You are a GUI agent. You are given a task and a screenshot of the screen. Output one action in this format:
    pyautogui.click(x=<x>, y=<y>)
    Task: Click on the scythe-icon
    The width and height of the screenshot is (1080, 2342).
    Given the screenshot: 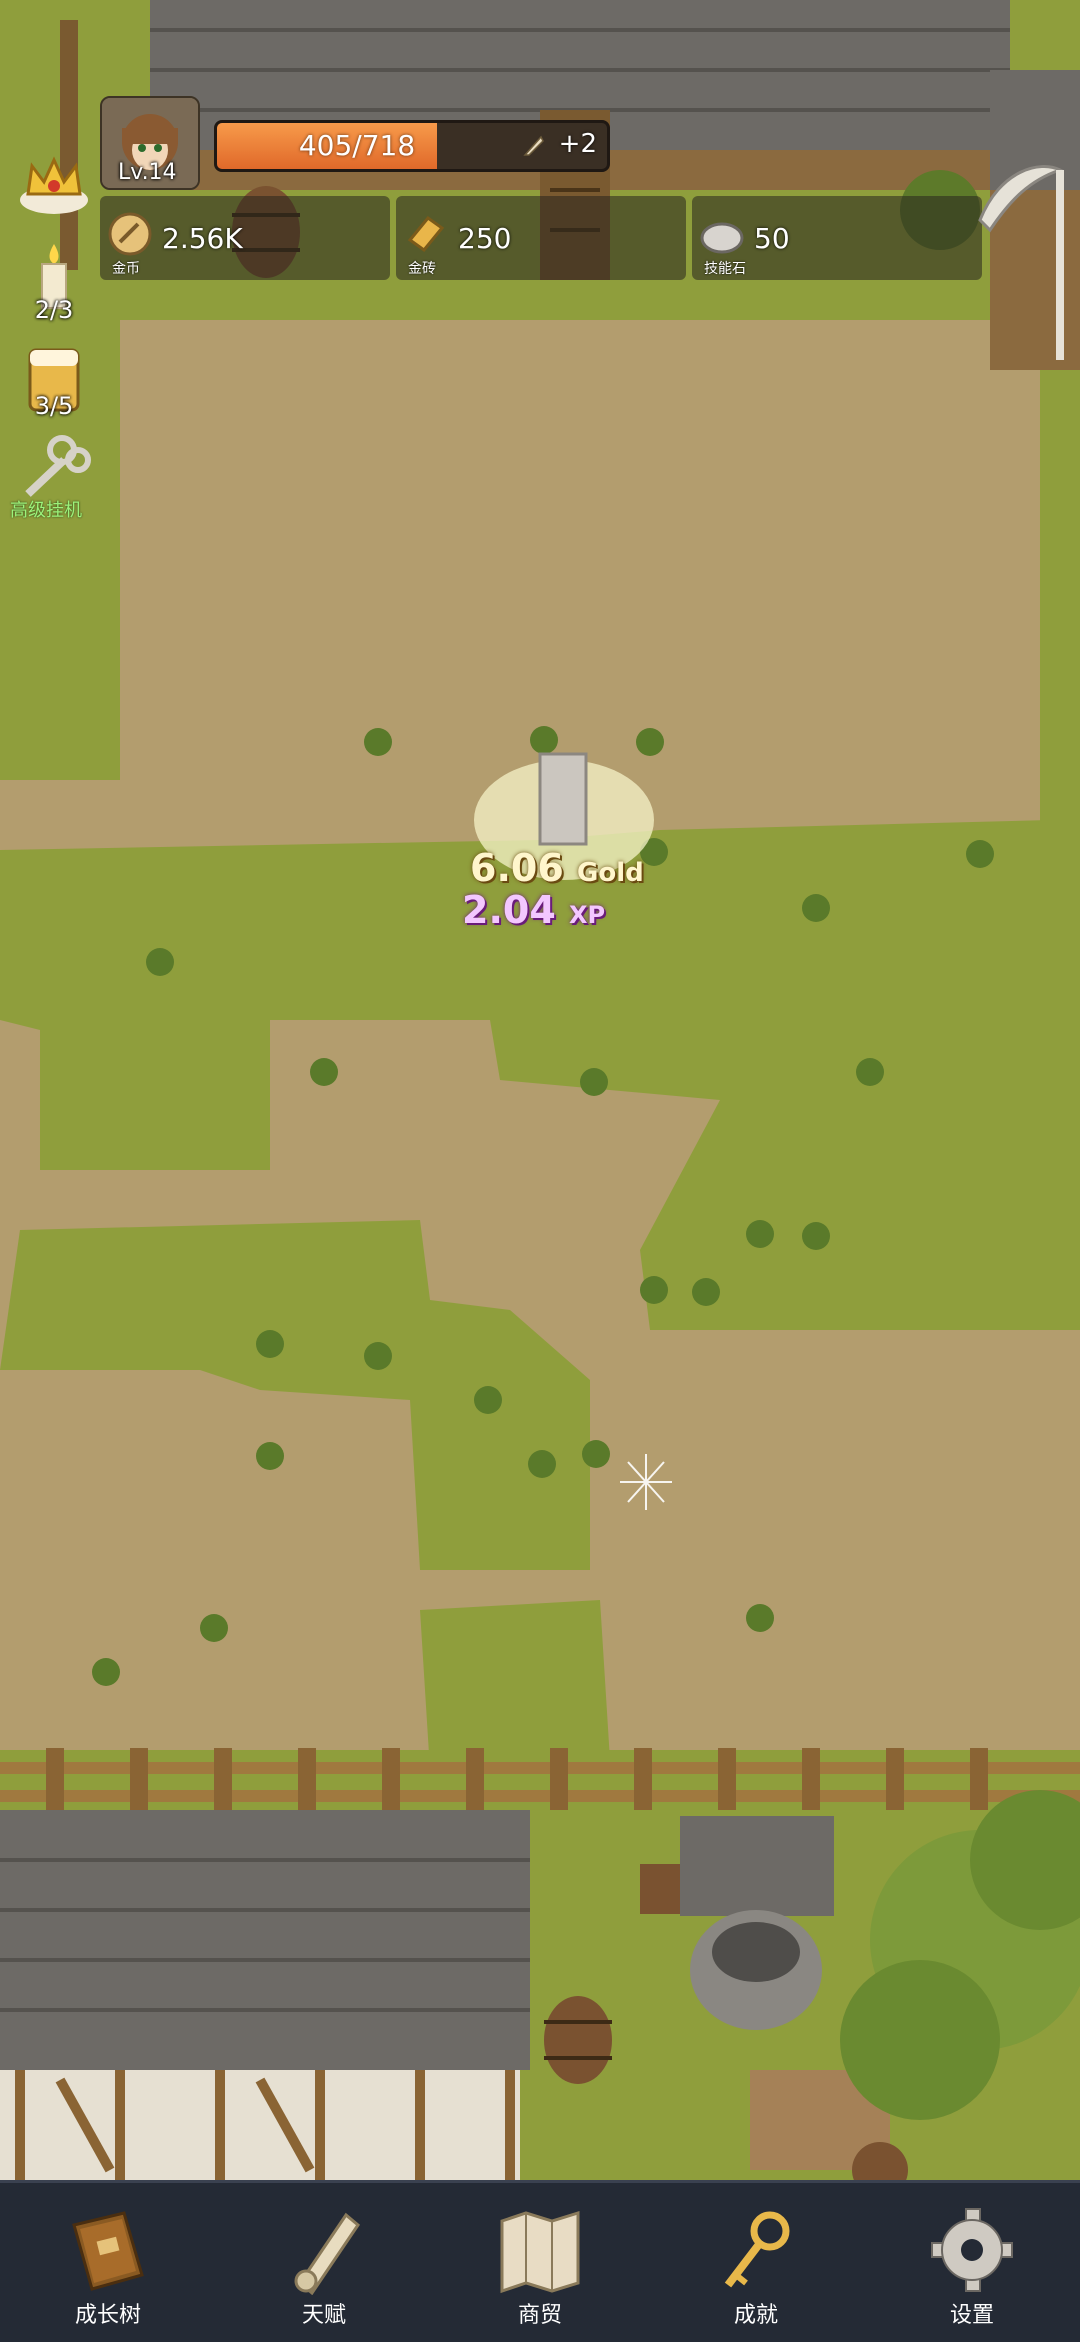 What is the action you would take?
    pyautogui.click(x=1020, y=255)
    